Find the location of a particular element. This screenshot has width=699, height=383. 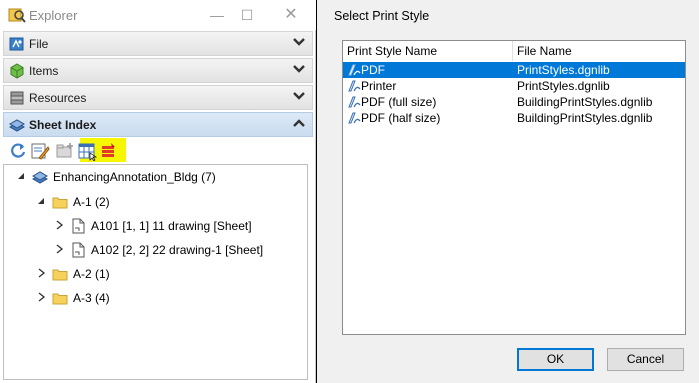

tree-node-sheet-label: A102 [2, 2] 22 drawing-1 [Sheet] is located at coordinates (177, 250).